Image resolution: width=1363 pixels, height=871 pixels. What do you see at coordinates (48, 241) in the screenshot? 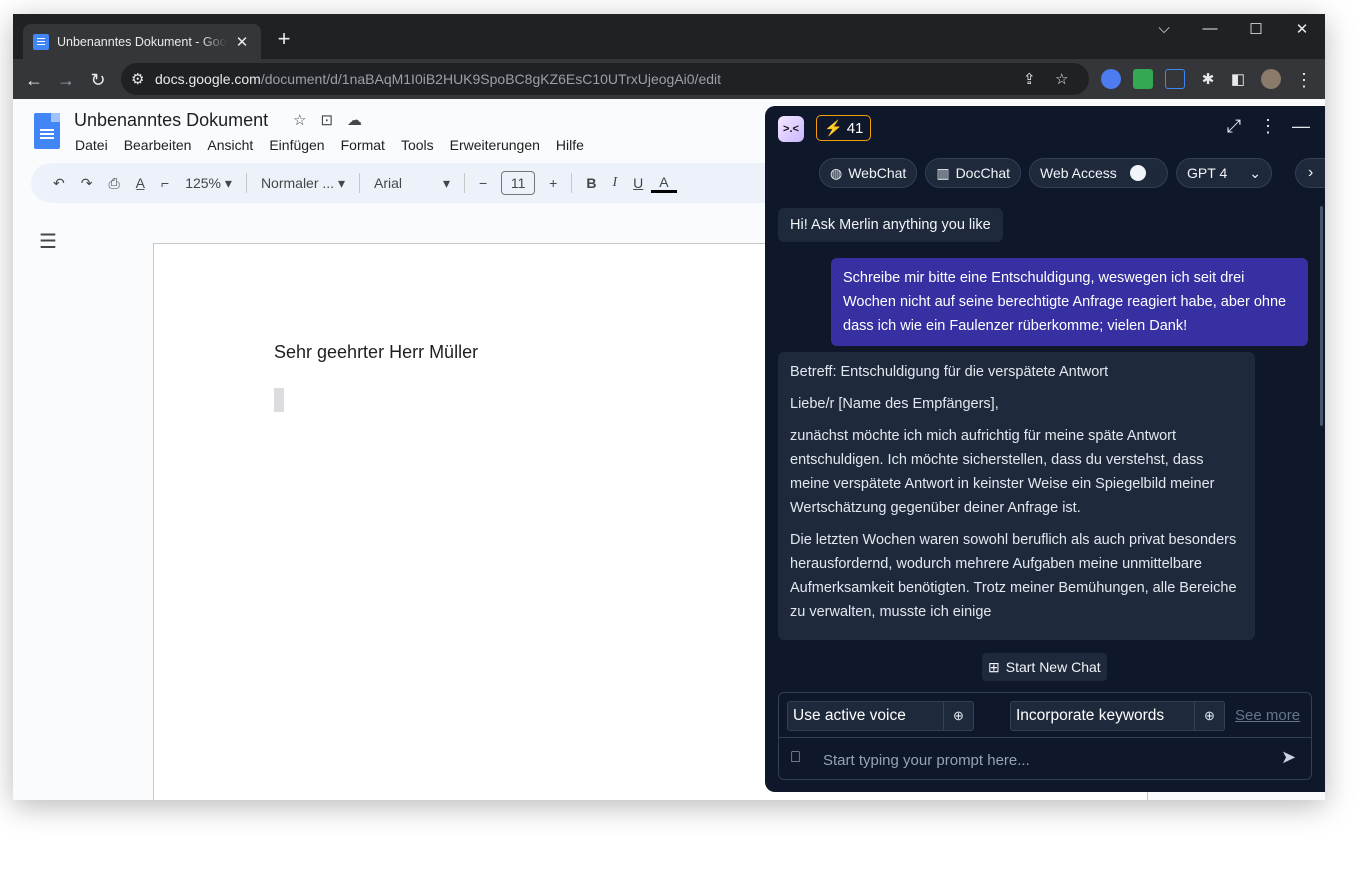
I see `document-outline-icon: ☰` at bounding box center [48, 241].